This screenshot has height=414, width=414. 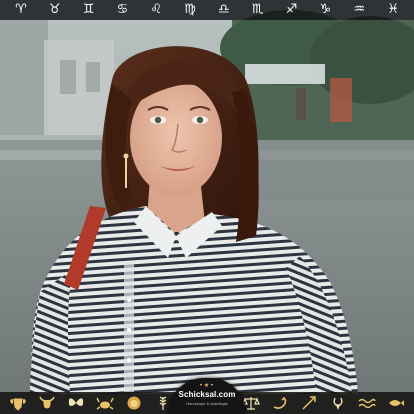 I want to click on bull-head-icon, so click(x=47, y=403).